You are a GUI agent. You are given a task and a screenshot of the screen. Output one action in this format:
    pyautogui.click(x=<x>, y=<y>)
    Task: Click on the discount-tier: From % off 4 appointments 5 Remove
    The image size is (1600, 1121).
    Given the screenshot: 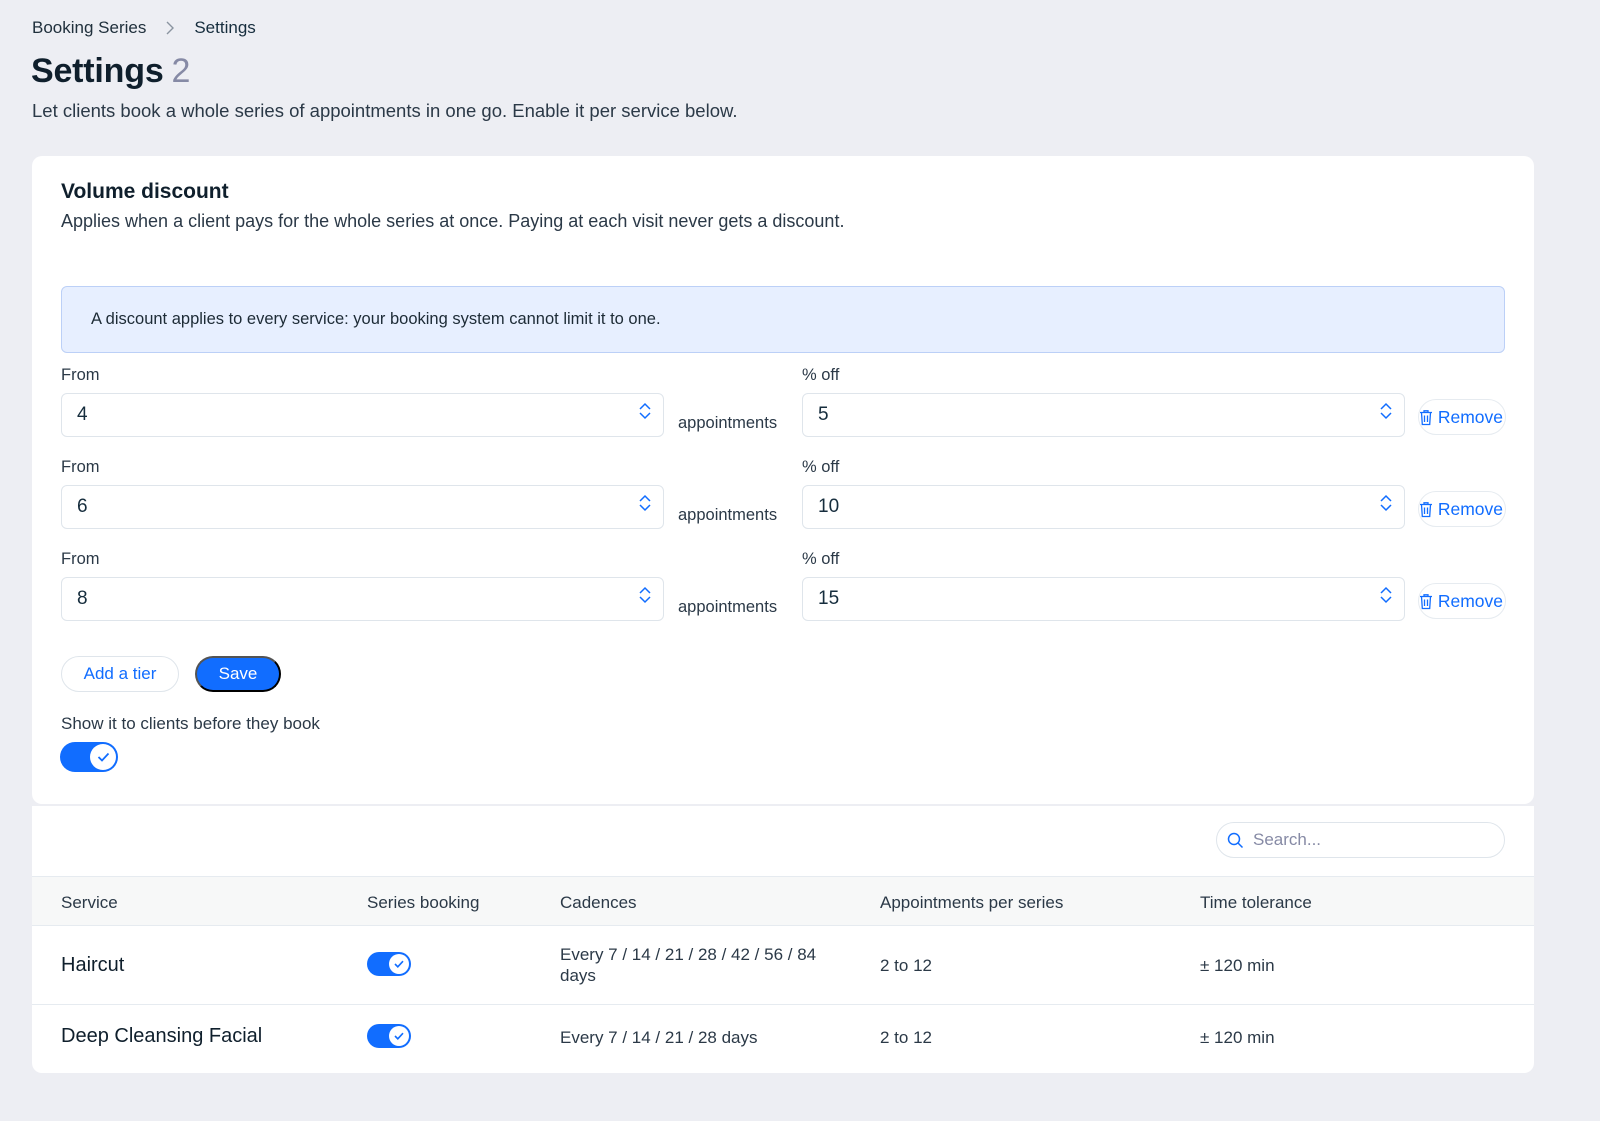 What is the action you would take?
    pyautogui.click(x=783, y=406)
    